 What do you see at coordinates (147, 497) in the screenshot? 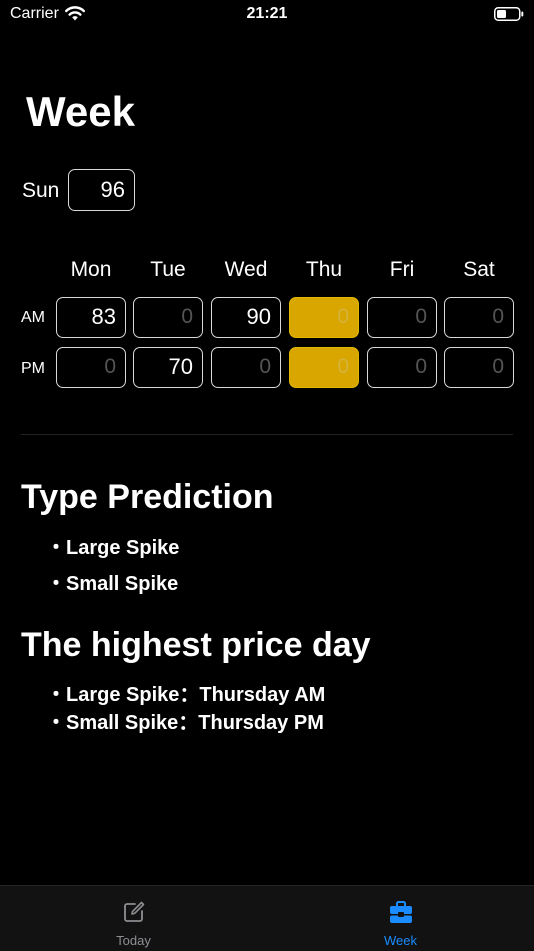
I see `type-prediction-title: Type Prediction` at bounding box center [147, 497].